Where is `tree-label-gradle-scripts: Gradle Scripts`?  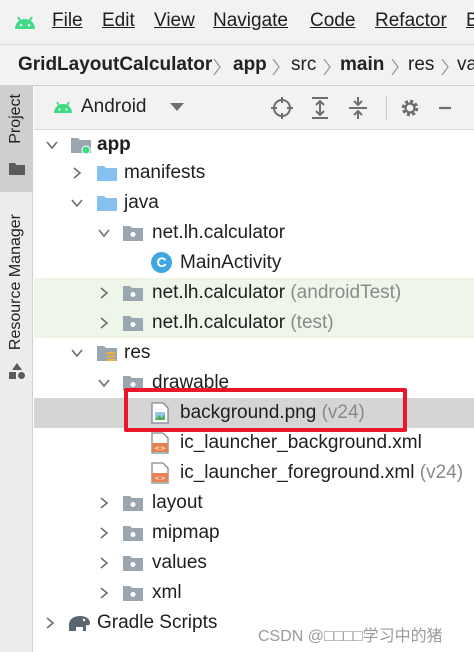
tree-label-gradle-scripts: Gradle Scripts is located at coordinates (157, 622).